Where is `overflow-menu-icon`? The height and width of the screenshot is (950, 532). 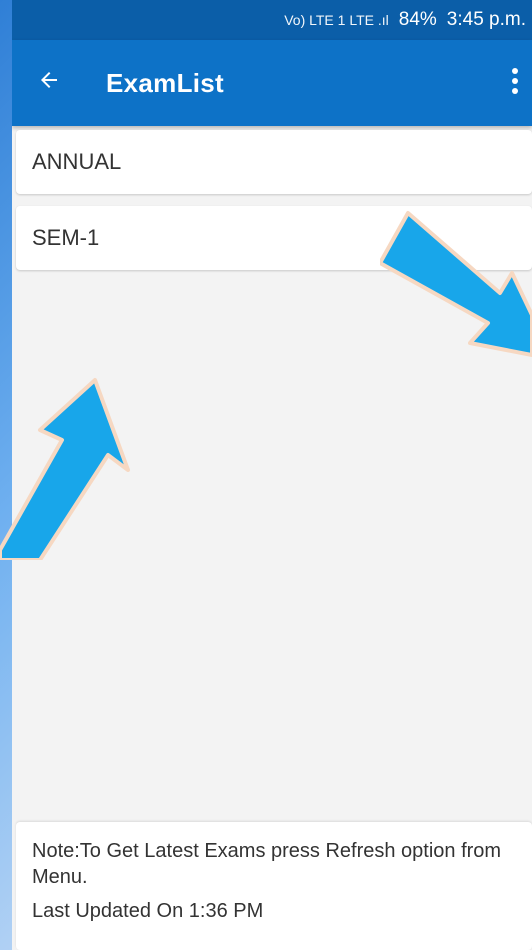
overflow-menu-icon is located at coordinates (515, 80).